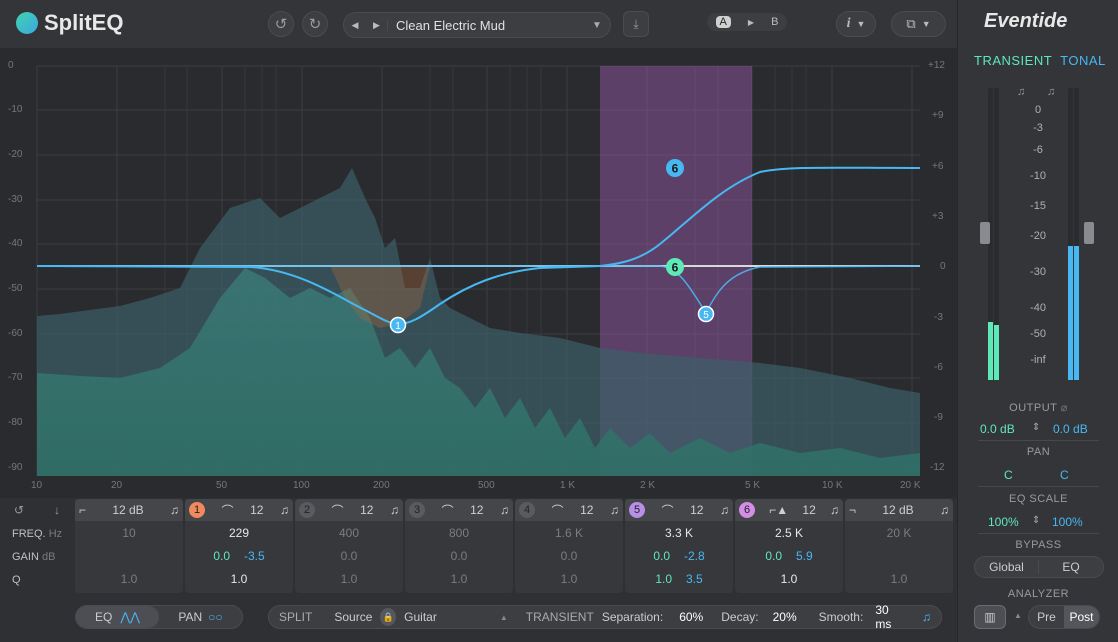 This screenshot has width=1118, height=642. I want to click on band-q-transient: 1.0, so click(663, 579).